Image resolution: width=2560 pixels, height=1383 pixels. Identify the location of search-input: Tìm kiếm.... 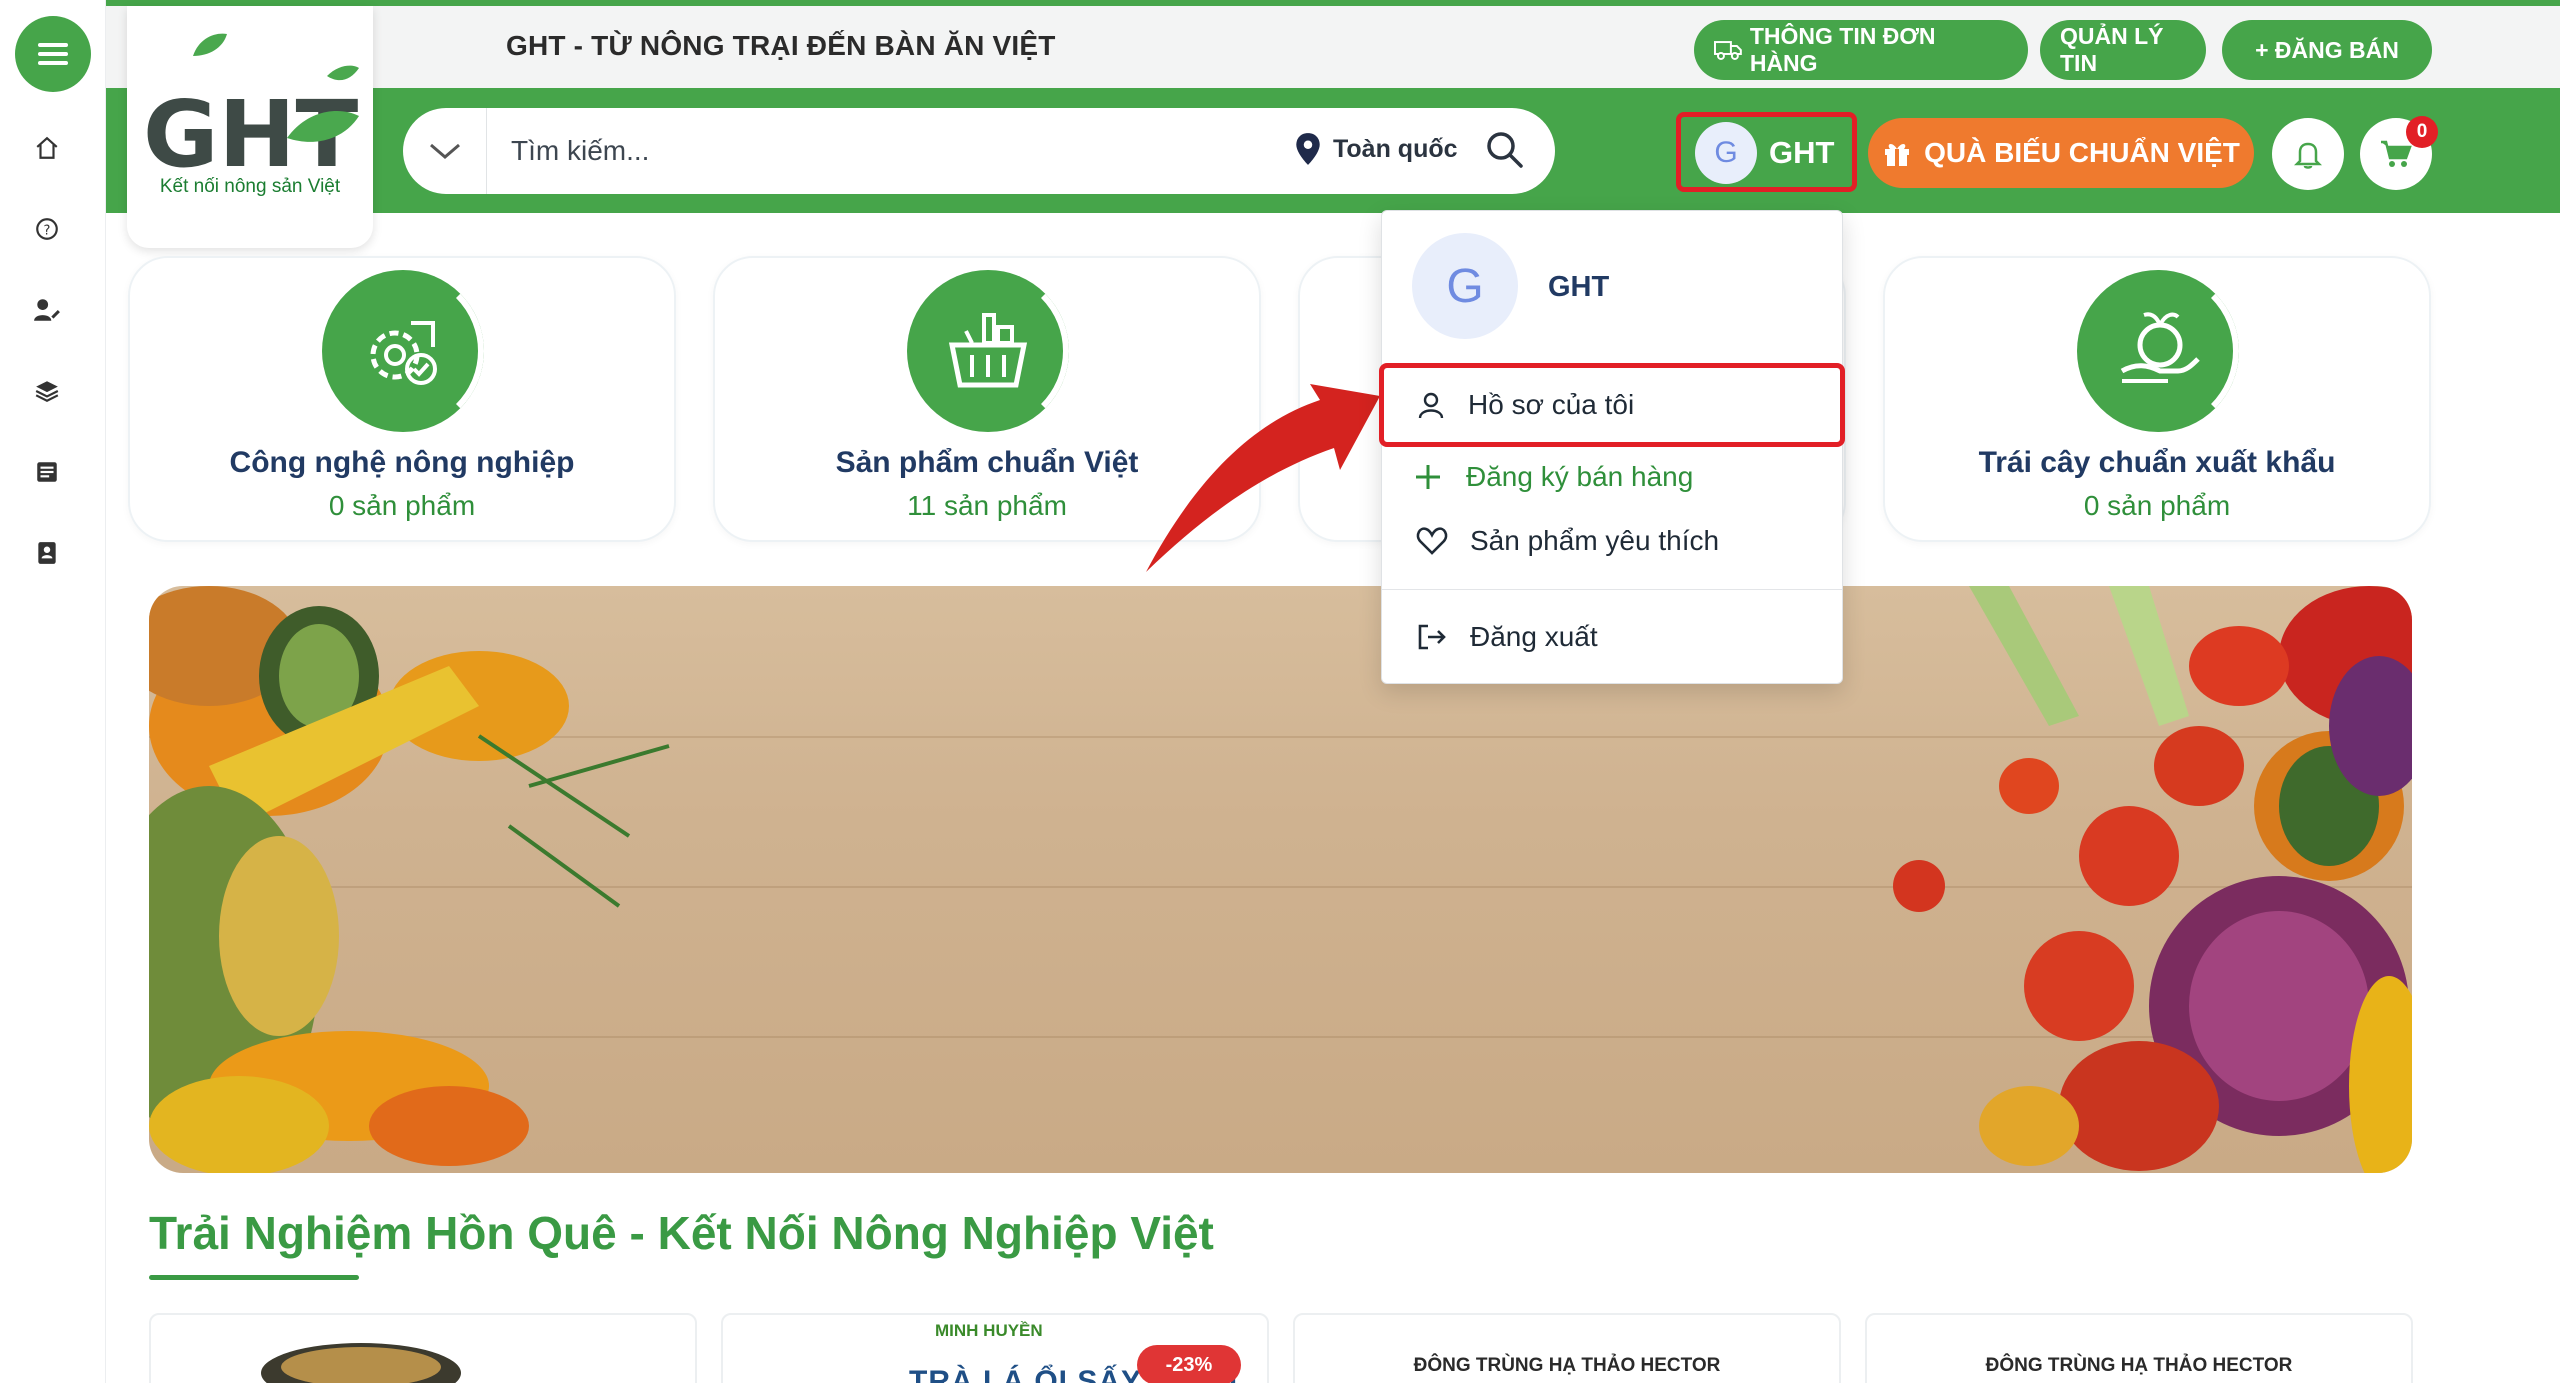
(580, 151).